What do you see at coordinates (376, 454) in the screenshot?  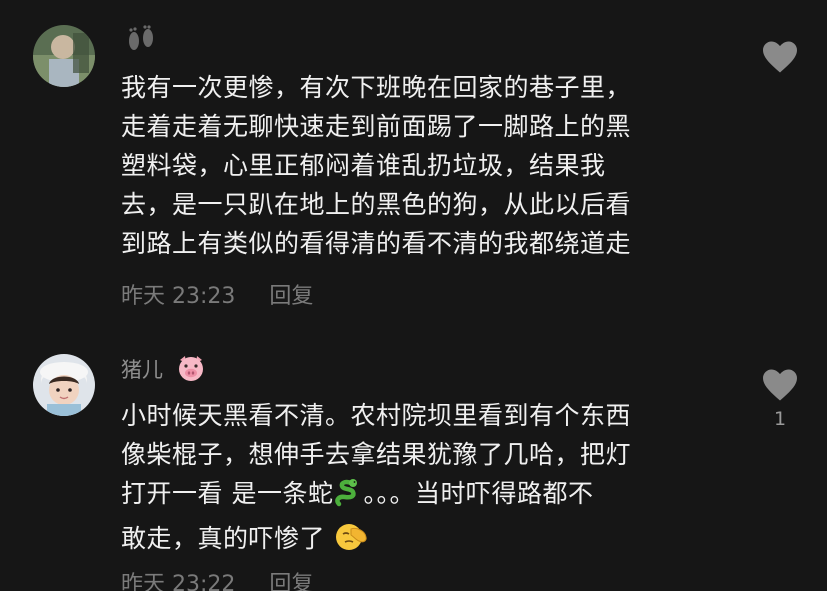 I see `comment-line: 像柴棍子，想伸手去拿结果犹豫了几哈，把灯` at bounding box center [376, 454].